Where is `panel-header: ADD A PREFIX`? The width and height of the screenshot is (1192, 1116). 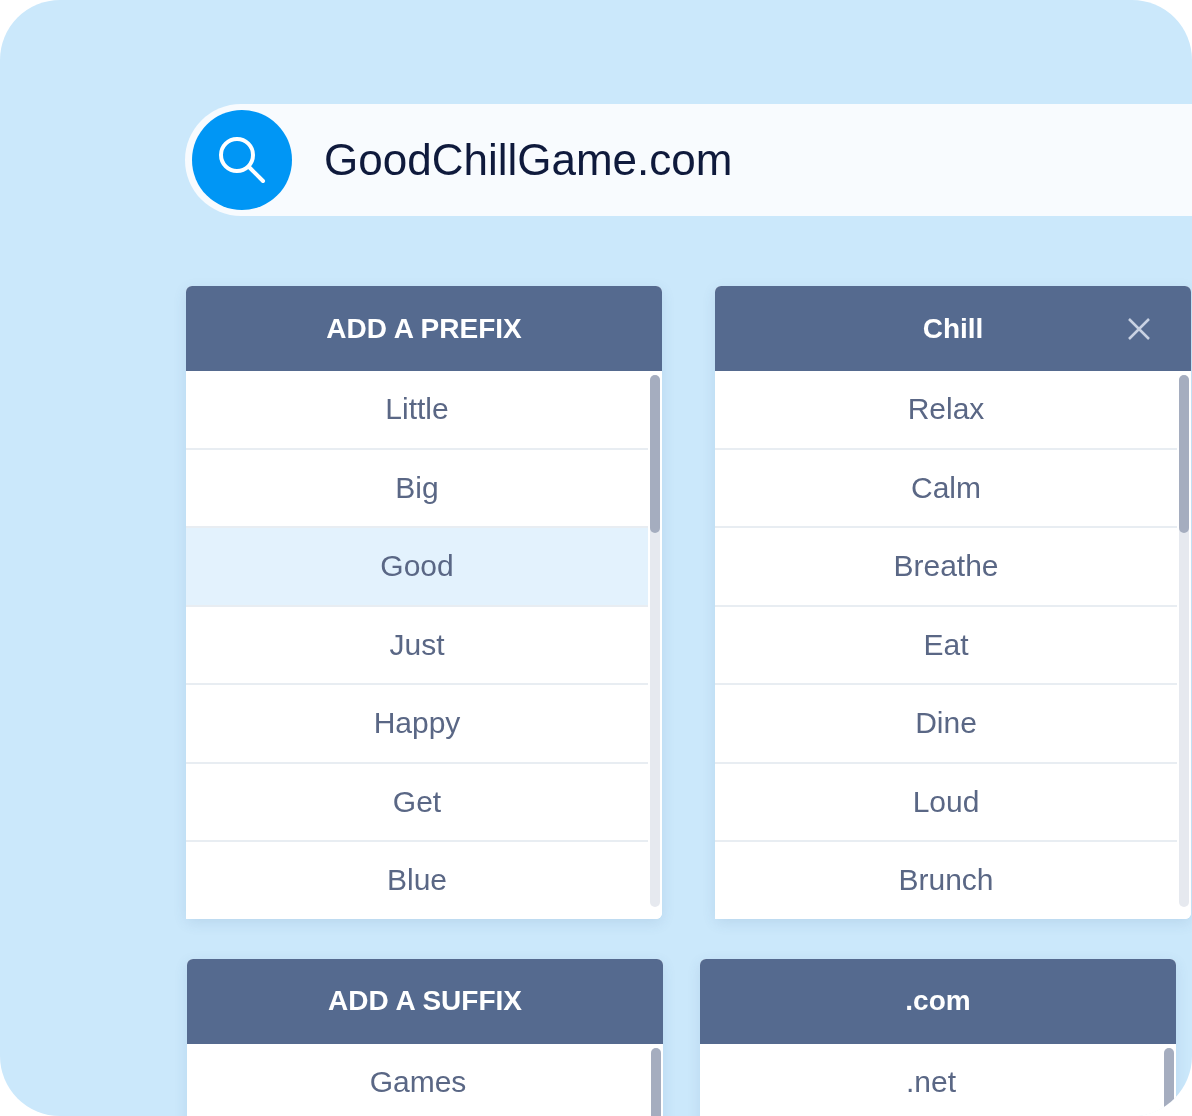 panel-header: ADD A PREFIX is located at coordinates (424, 328).